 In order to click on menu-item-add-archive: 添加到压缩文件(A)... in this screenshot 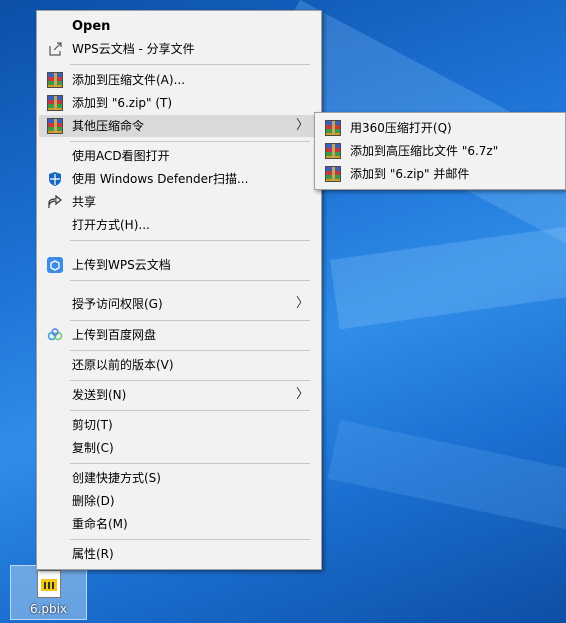, I will do `click(179, 80)`.